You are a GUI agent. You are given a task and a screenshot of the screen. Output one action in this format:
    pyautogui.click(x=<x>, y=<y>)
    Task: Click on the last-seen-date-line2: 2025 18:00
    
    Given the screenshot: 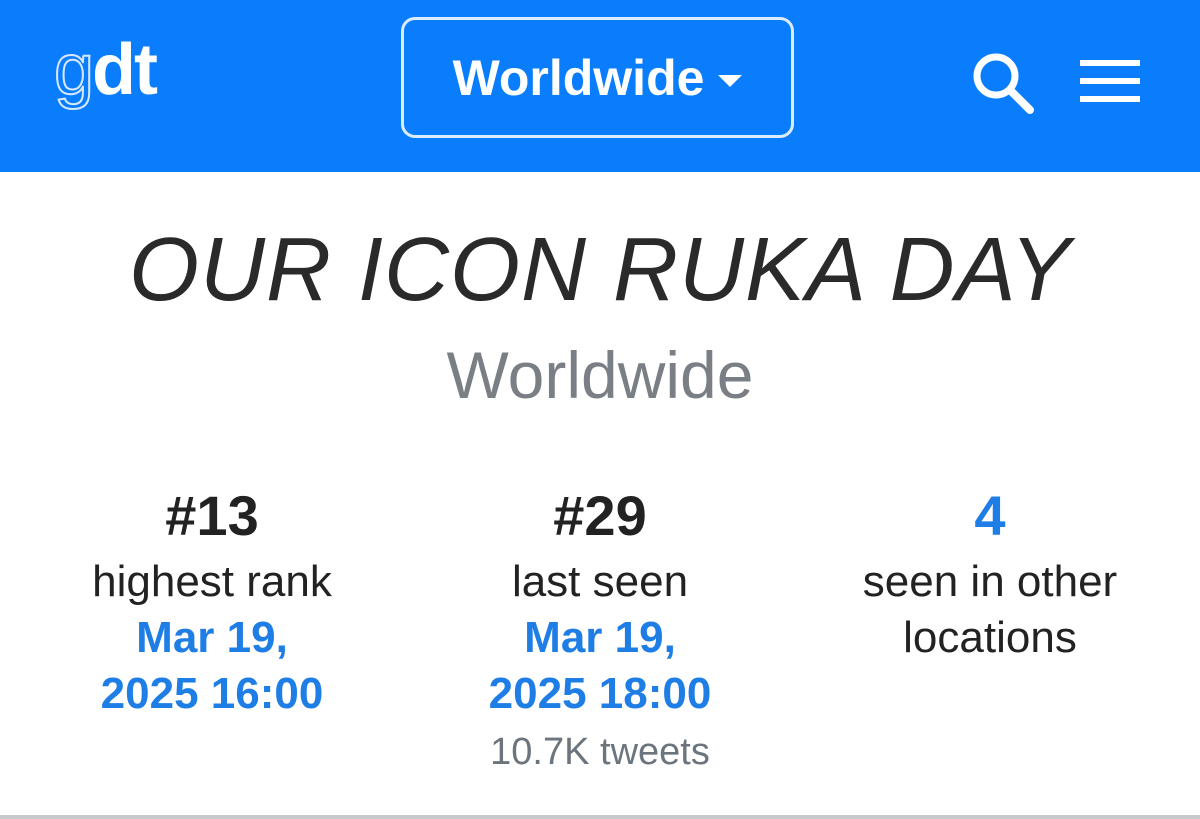 What is the action you would take?
    pyautogui.click(x=600, y=693)
    